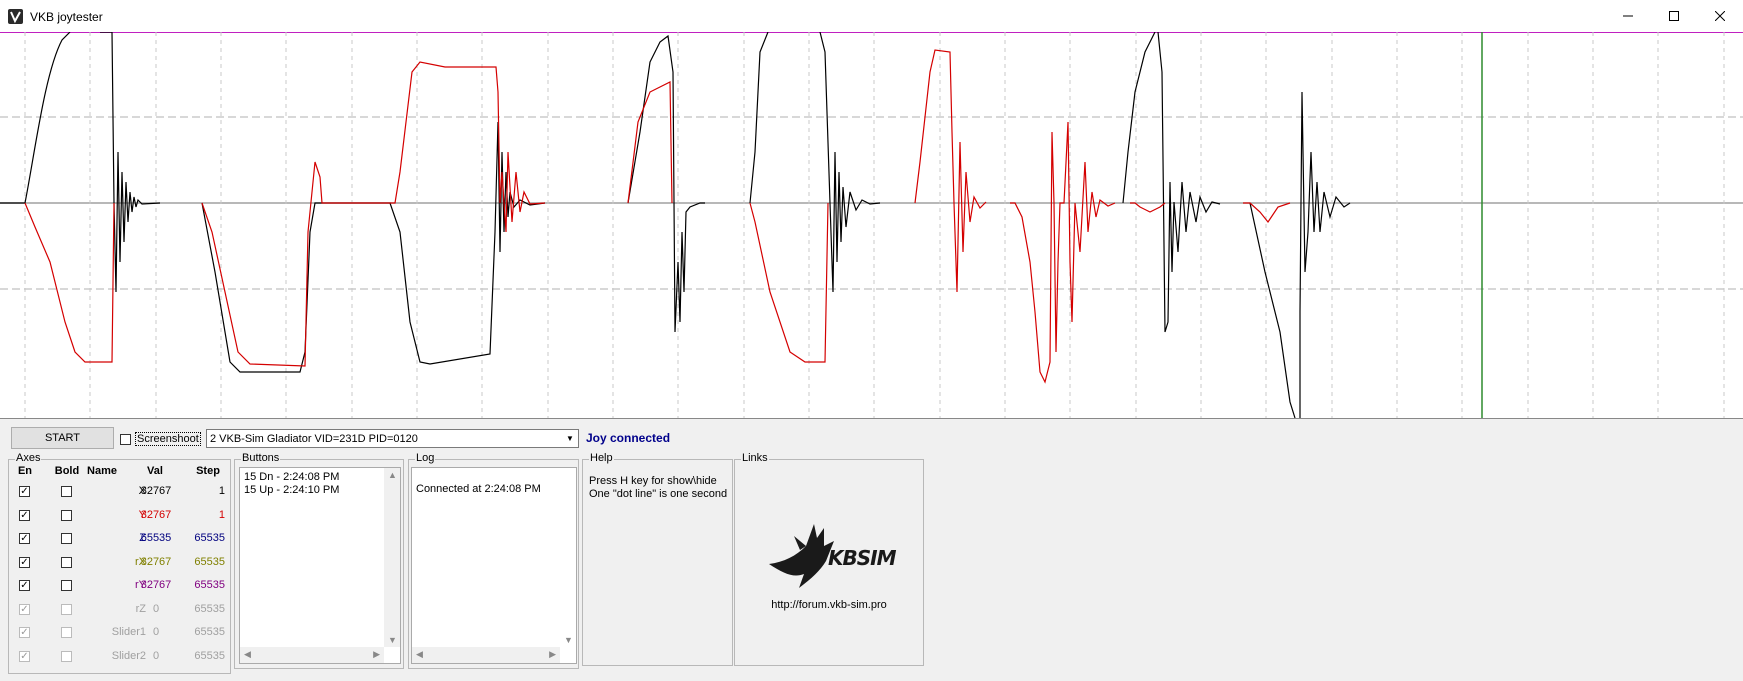 This screenshot has height=681, width=1743. I want to click on log-list-item: Connected at 2:24:08 PM, so click(478, 489).